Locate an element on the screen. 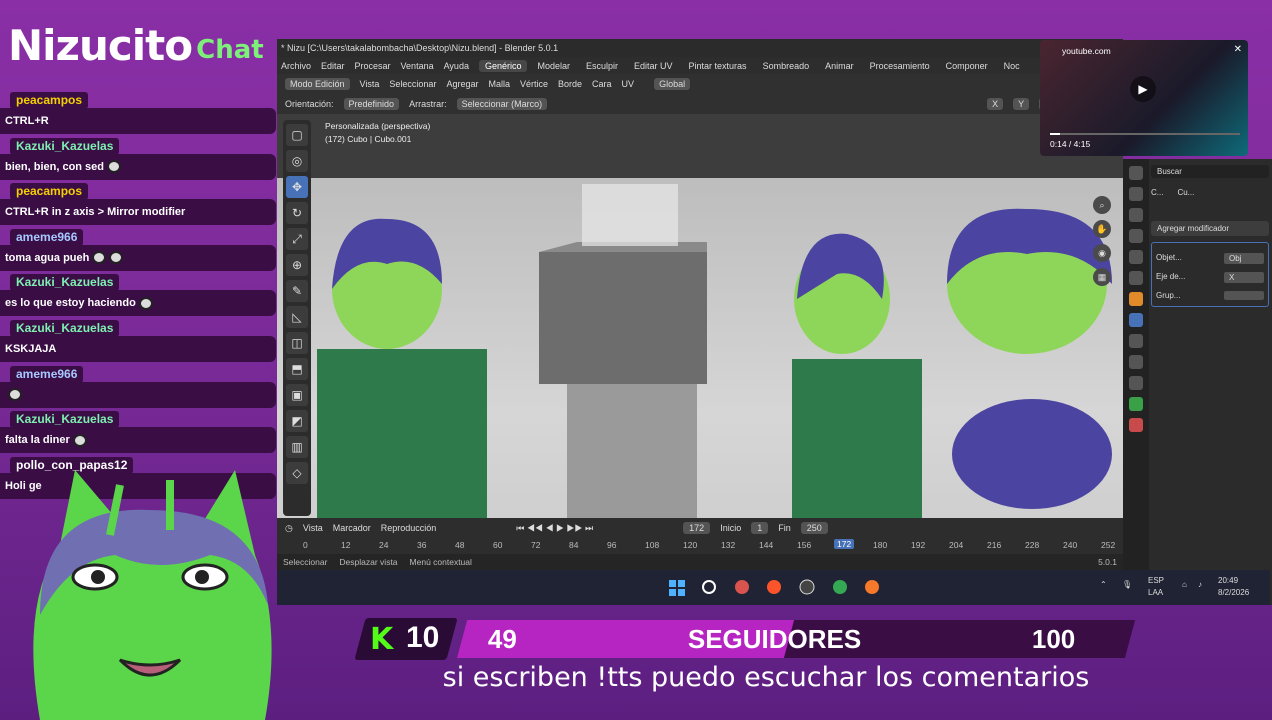  timeline-menu-item: Reproducción is located at coordinates (409, 528).